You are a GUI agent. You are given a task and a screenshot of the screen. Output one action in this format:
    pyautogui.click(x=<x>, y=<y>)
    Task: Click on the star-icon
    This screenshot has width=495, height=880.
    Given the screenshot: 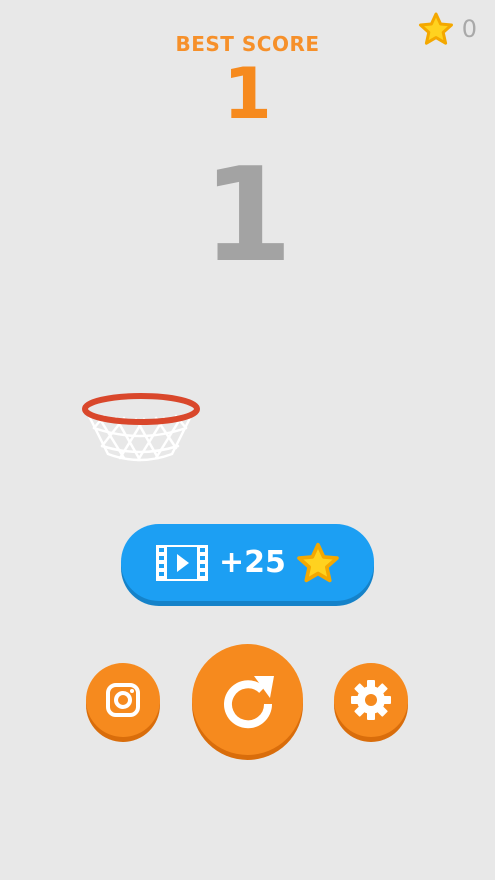 What is the action you would take?
    pyautogui.click(x=318, y=563)
    